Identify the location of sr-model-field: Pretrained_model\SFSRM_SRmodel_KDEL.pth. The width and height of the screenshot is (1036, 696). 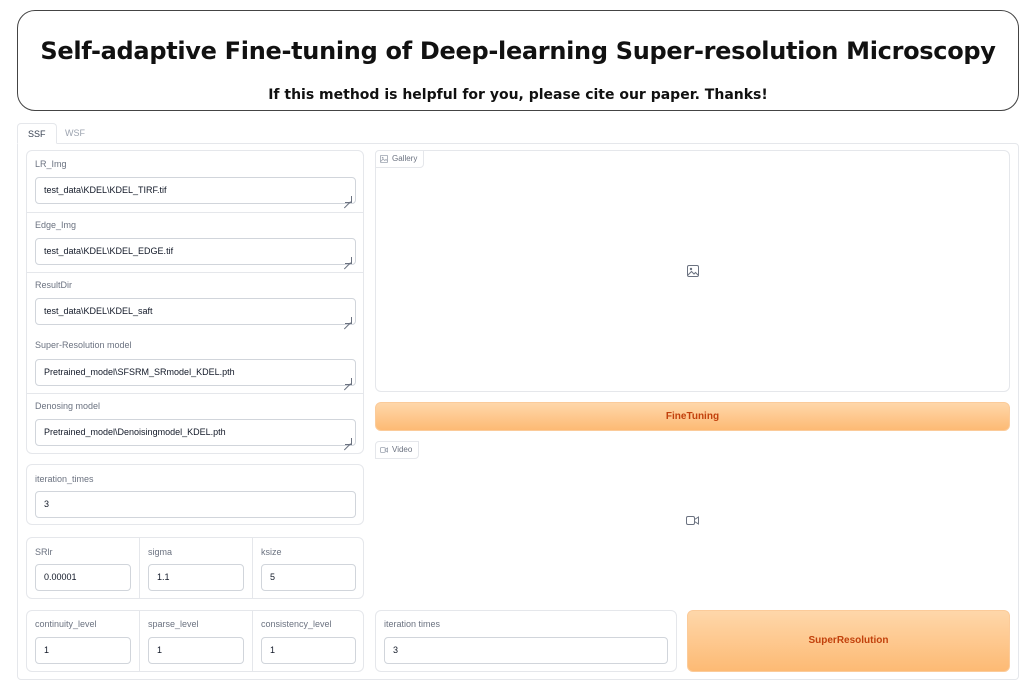
(195, 372).